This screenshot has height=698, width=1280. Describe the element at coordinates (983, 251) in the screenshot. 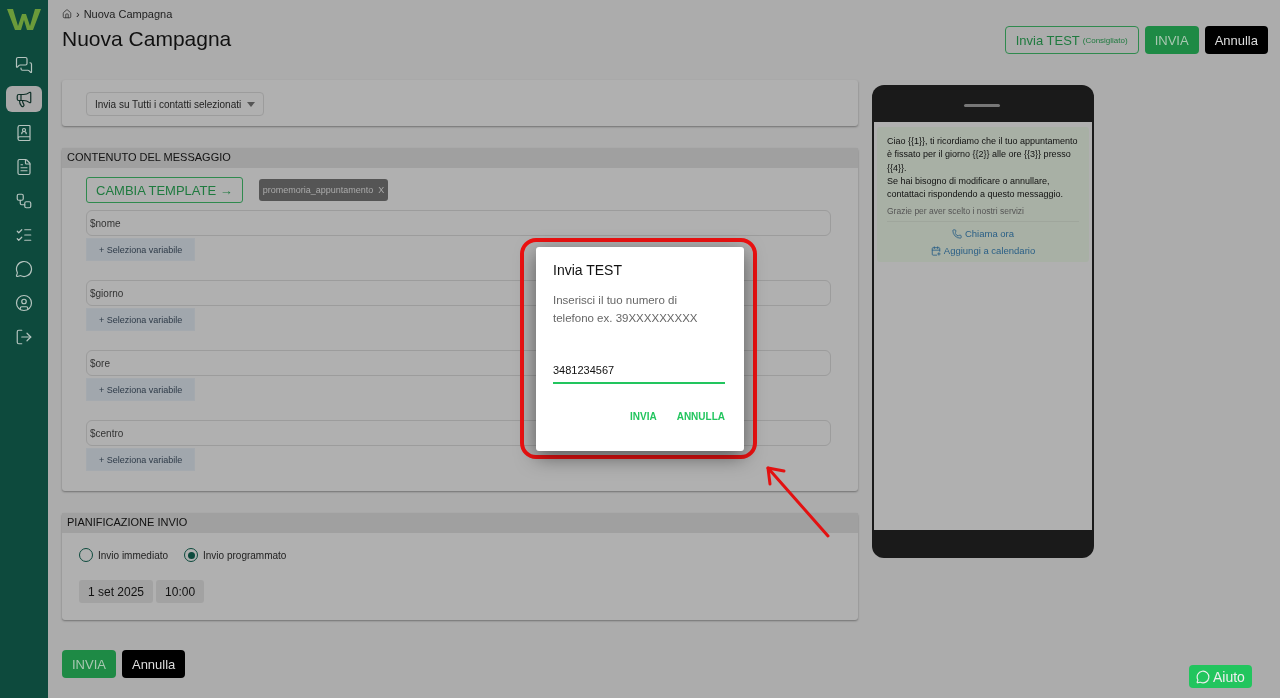

I see `message-action-link: Aggiungi a calendario` at that location.